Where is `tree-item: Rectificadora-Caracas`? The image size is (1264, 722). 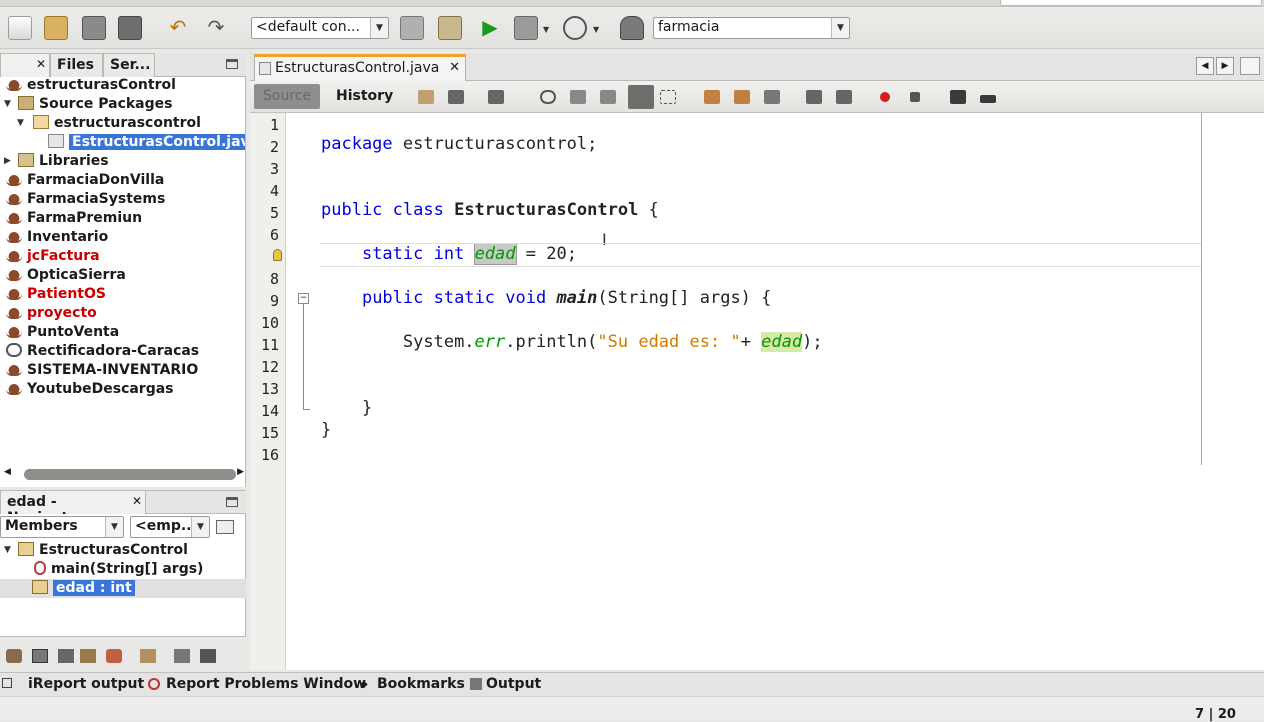 tree-item: Rectificadora-Caracas is located at coordinates (102, 351).